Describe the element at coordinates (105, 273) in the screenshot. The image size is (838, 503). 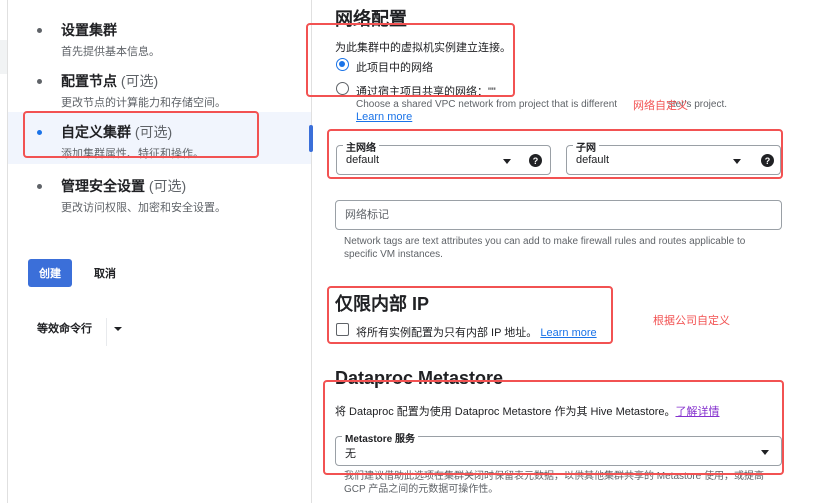
I see `cancel-button: 取消` at that location.